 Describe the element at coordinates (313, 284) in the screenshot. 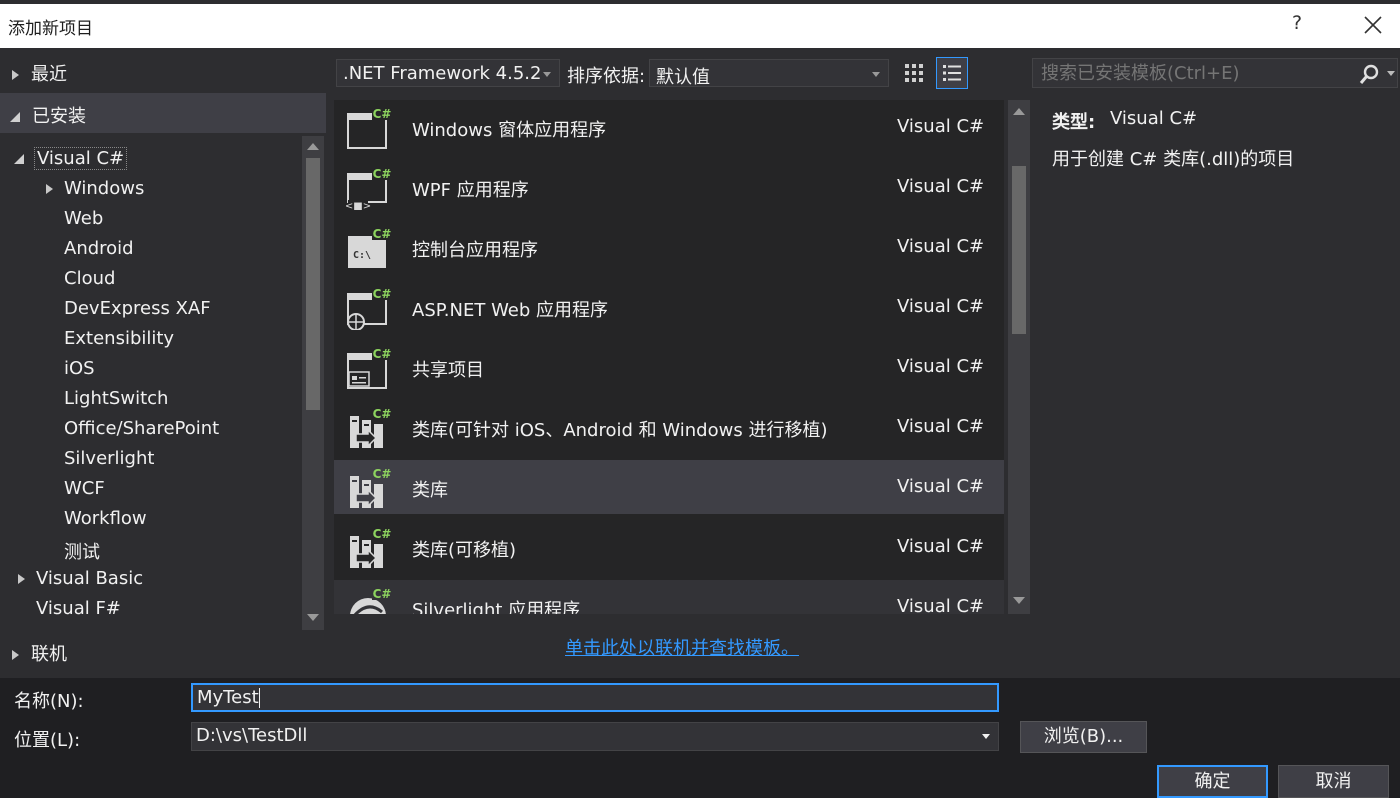

I see `tree-scroll-thumb` at that location.